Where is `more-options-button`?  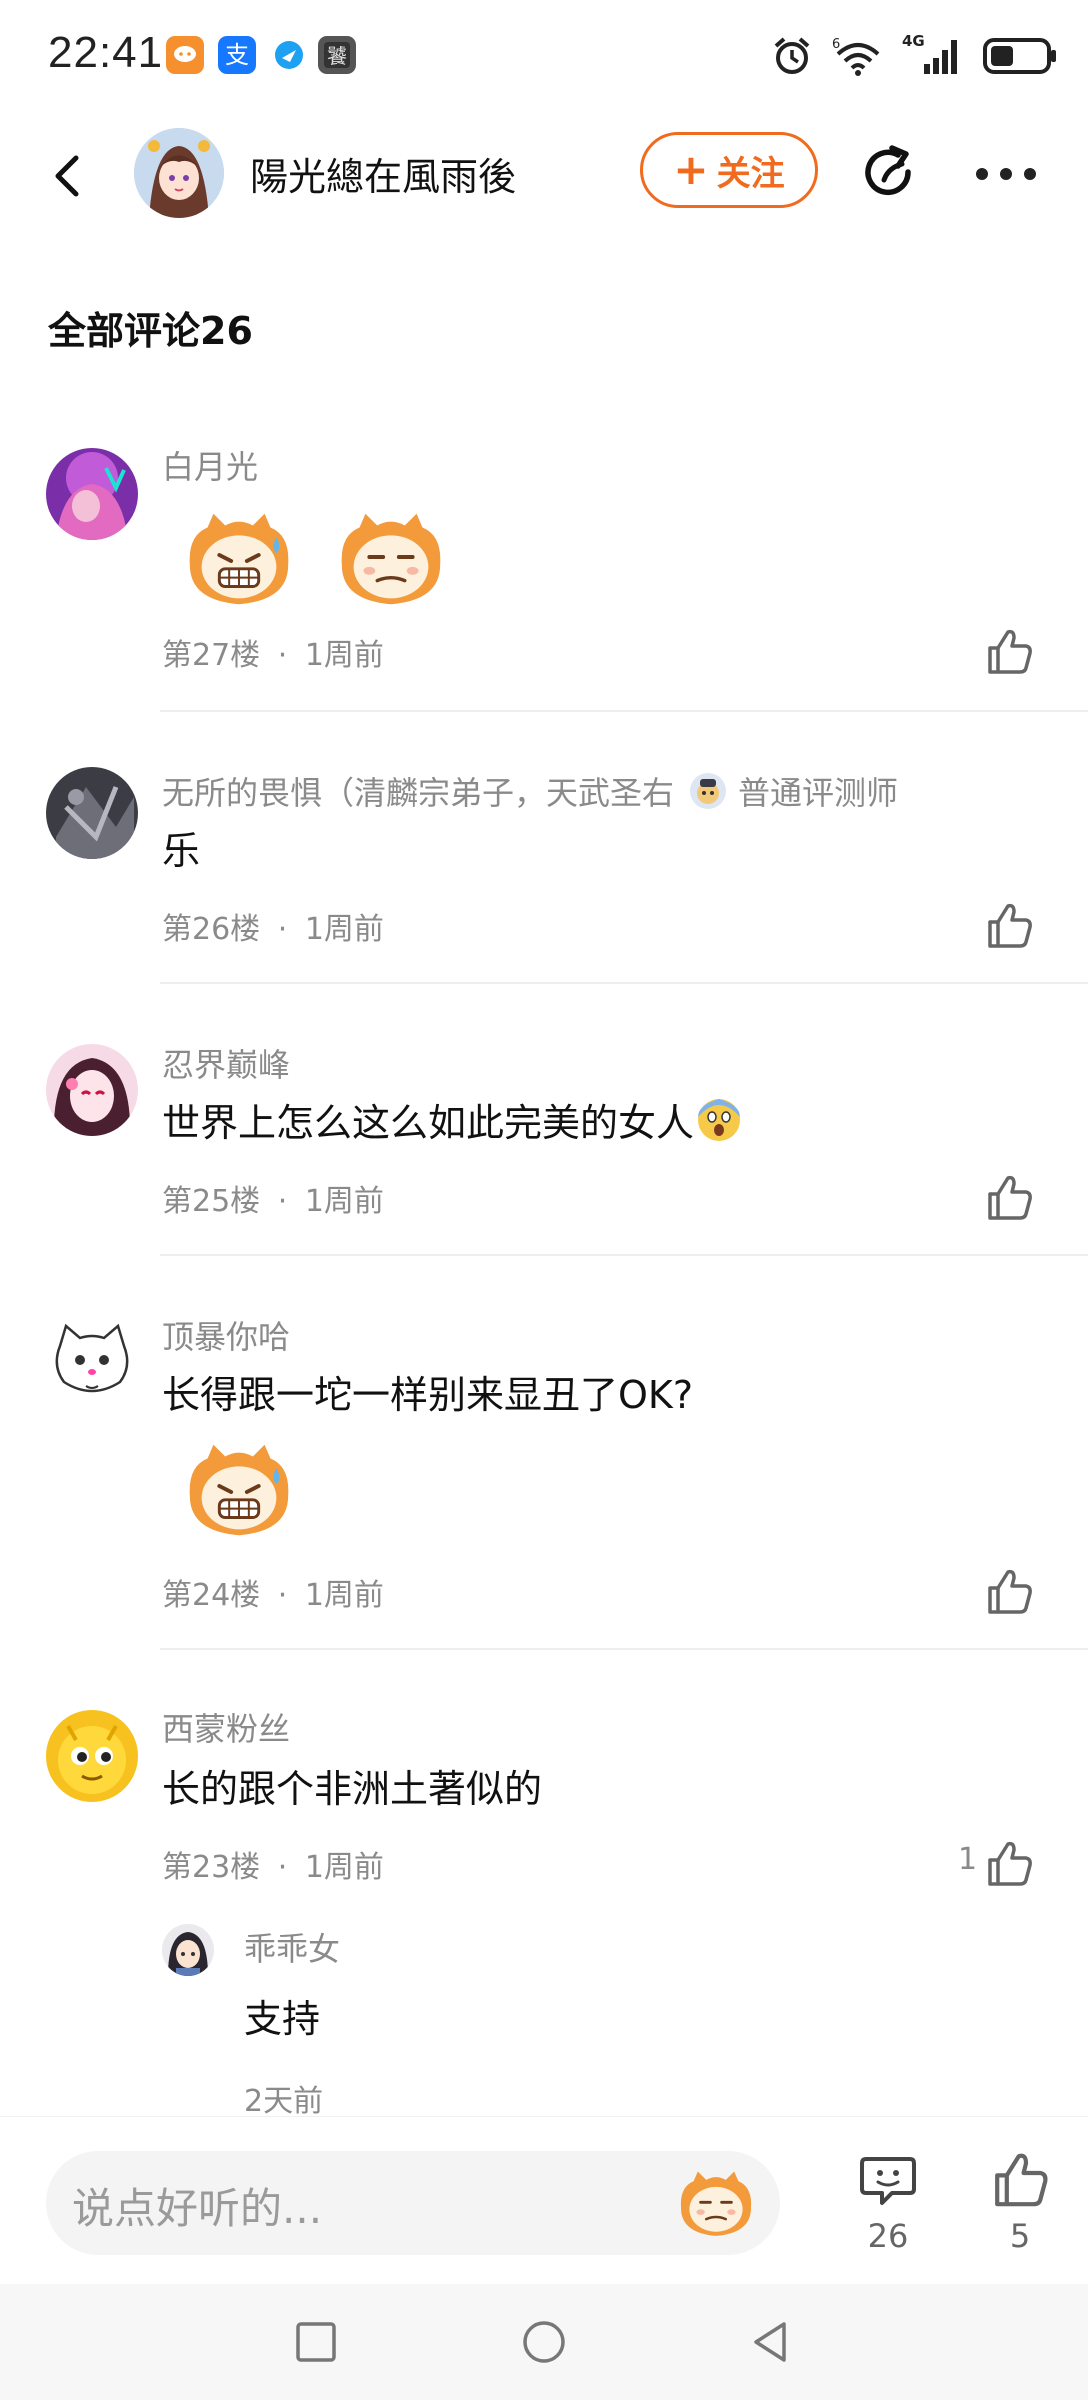
more-options-button is located at coordinates (1006, 174).